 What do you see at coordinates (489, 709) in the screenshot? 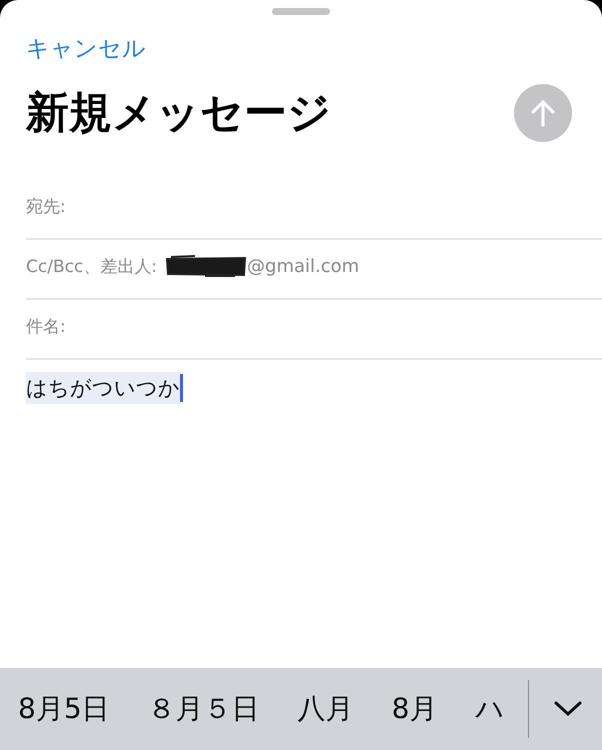
I see `conversion-candidate: ハ` at bounding box center [489, 709].